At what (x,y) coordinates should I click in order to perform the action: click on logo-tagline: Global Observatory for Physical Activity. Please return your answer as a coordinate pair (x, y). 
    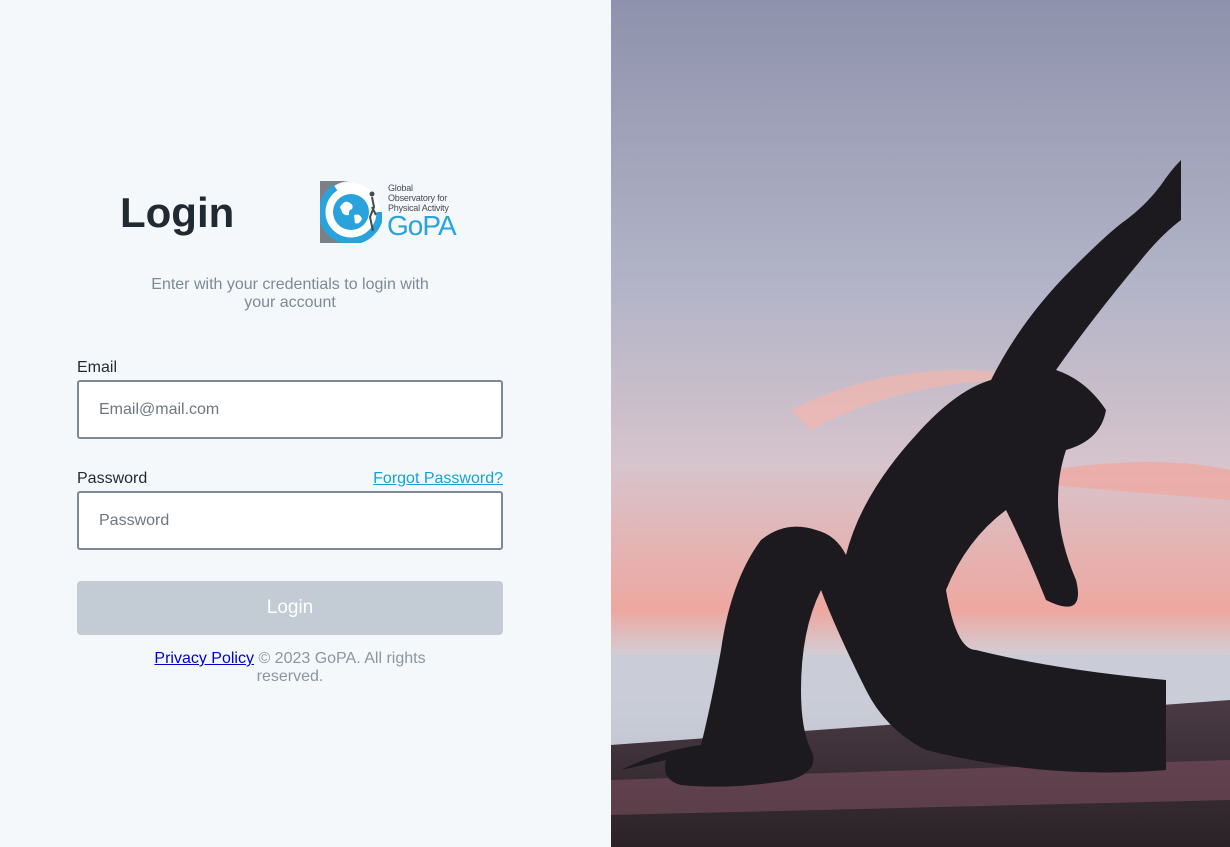
    Looking at the image, I should click on (418, 198).